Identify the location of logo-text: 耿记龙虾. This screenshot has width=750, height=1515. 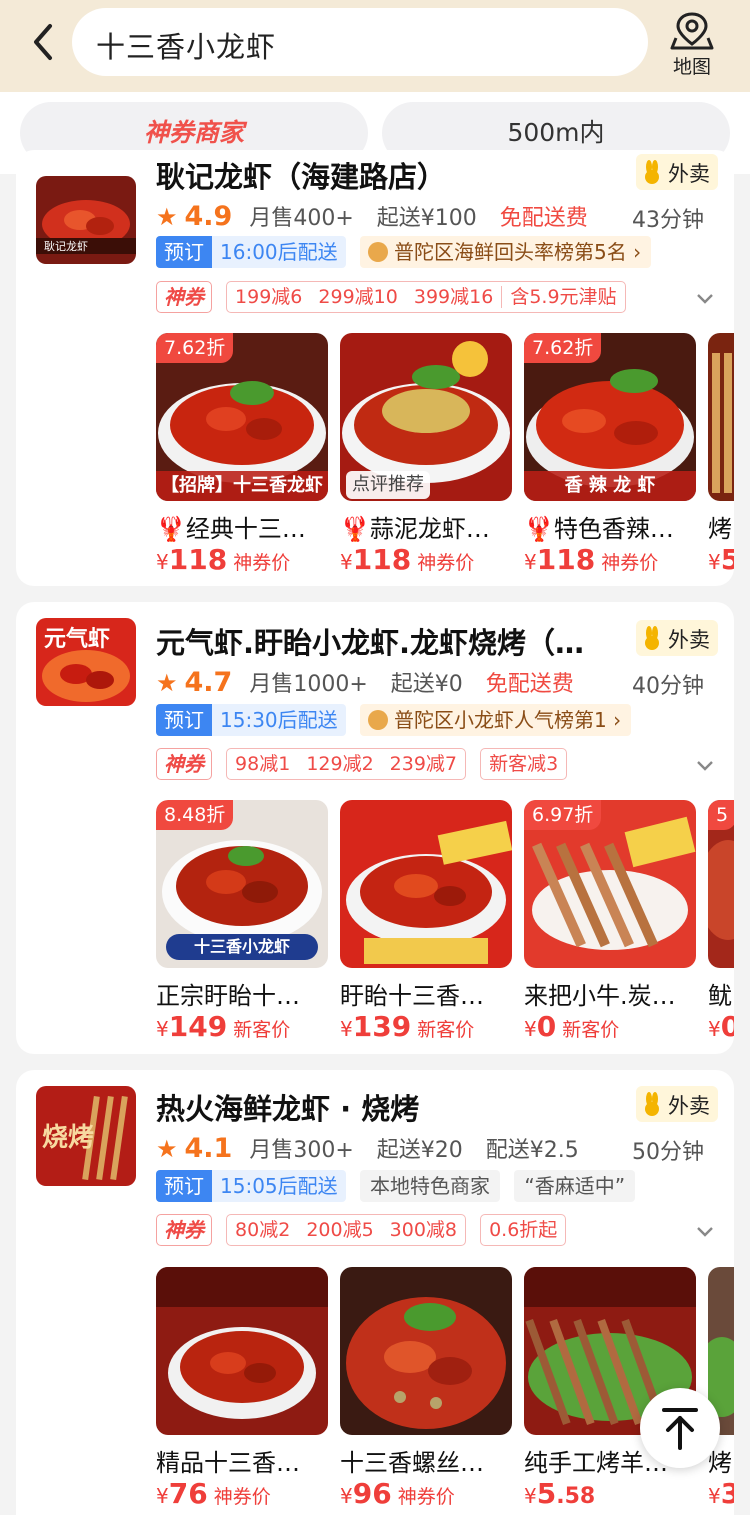
(66, 246).